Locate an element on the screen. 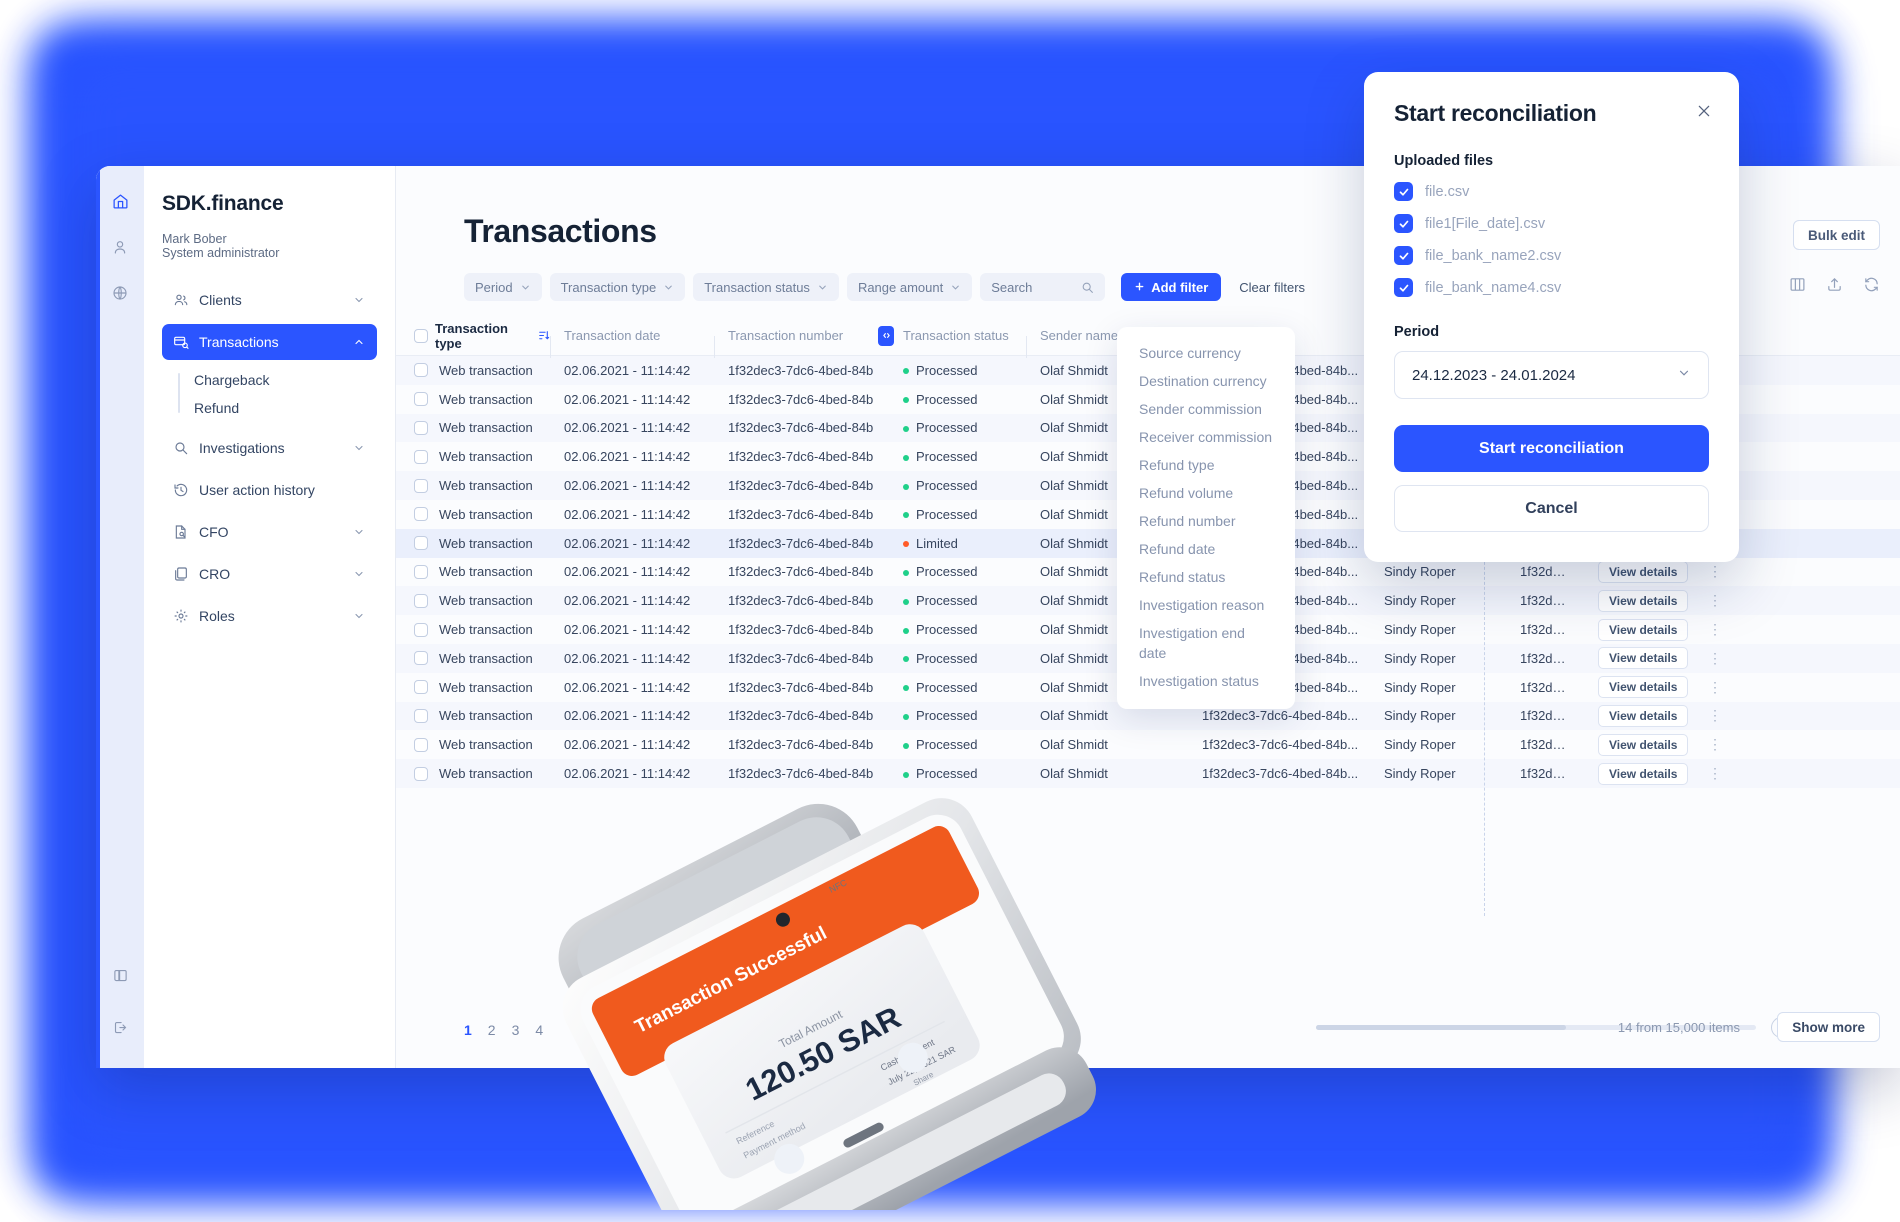 Image resolution: width=1900 pixels, height=1222 pixels. column-resize-handle is located at coordinates (886, 335).